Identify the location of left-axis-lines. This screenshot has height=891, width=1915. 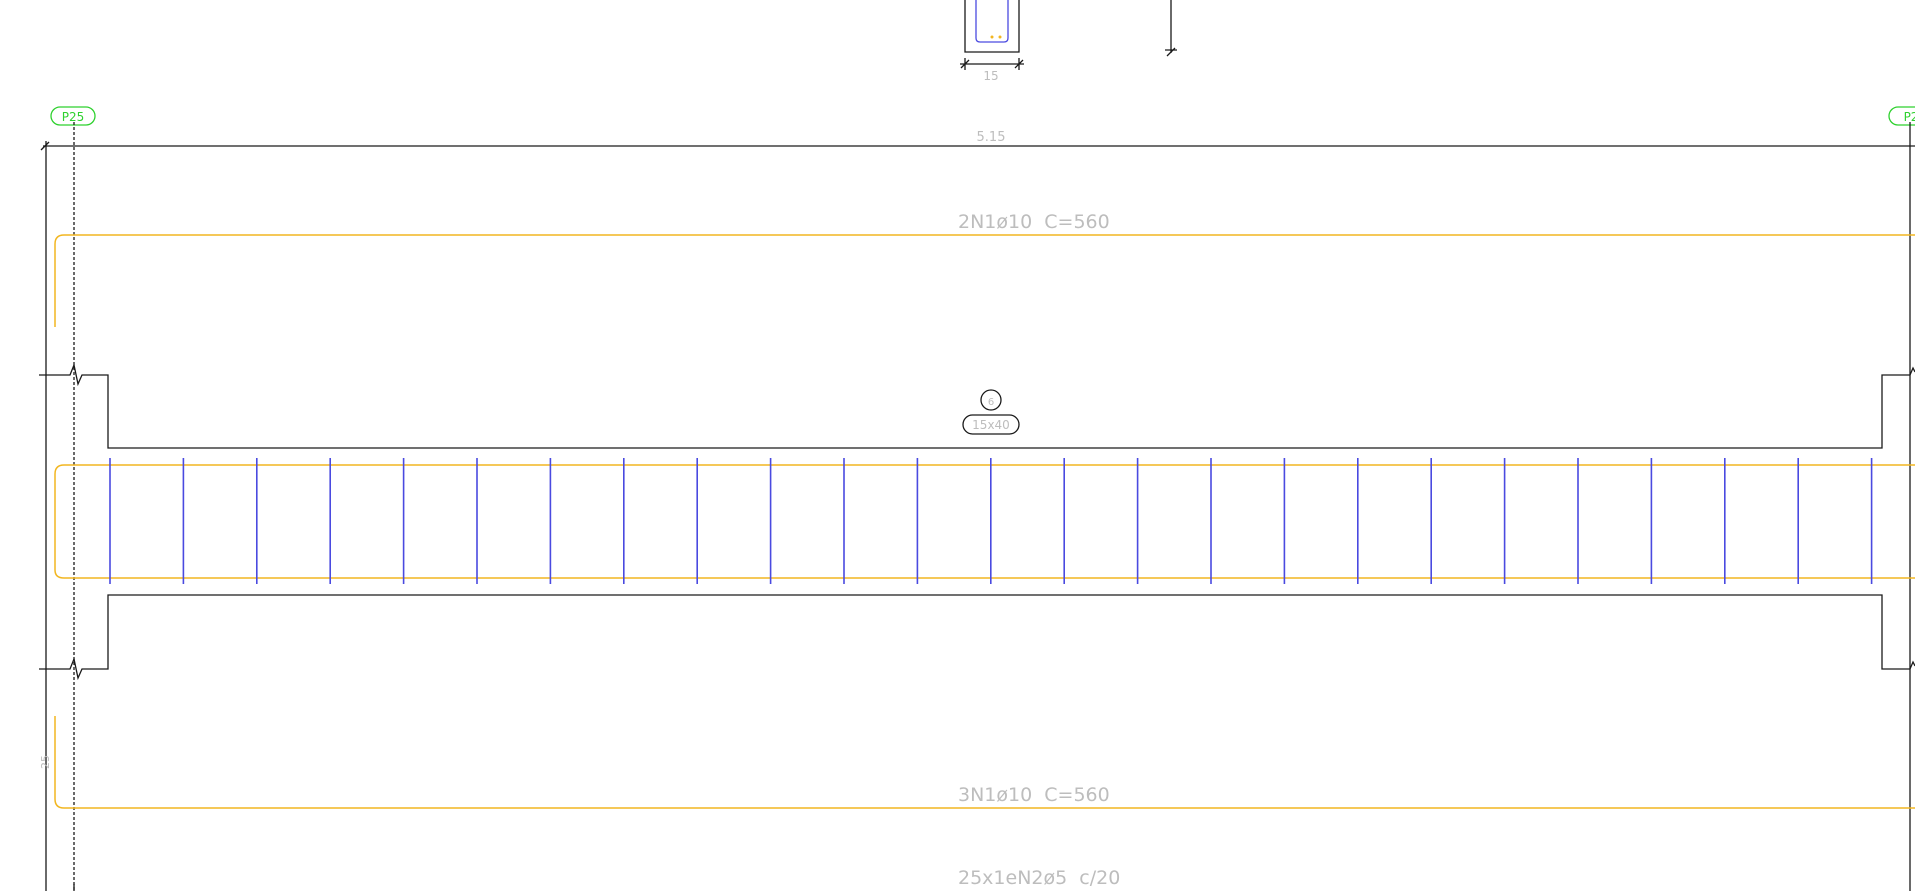
(60, 506).